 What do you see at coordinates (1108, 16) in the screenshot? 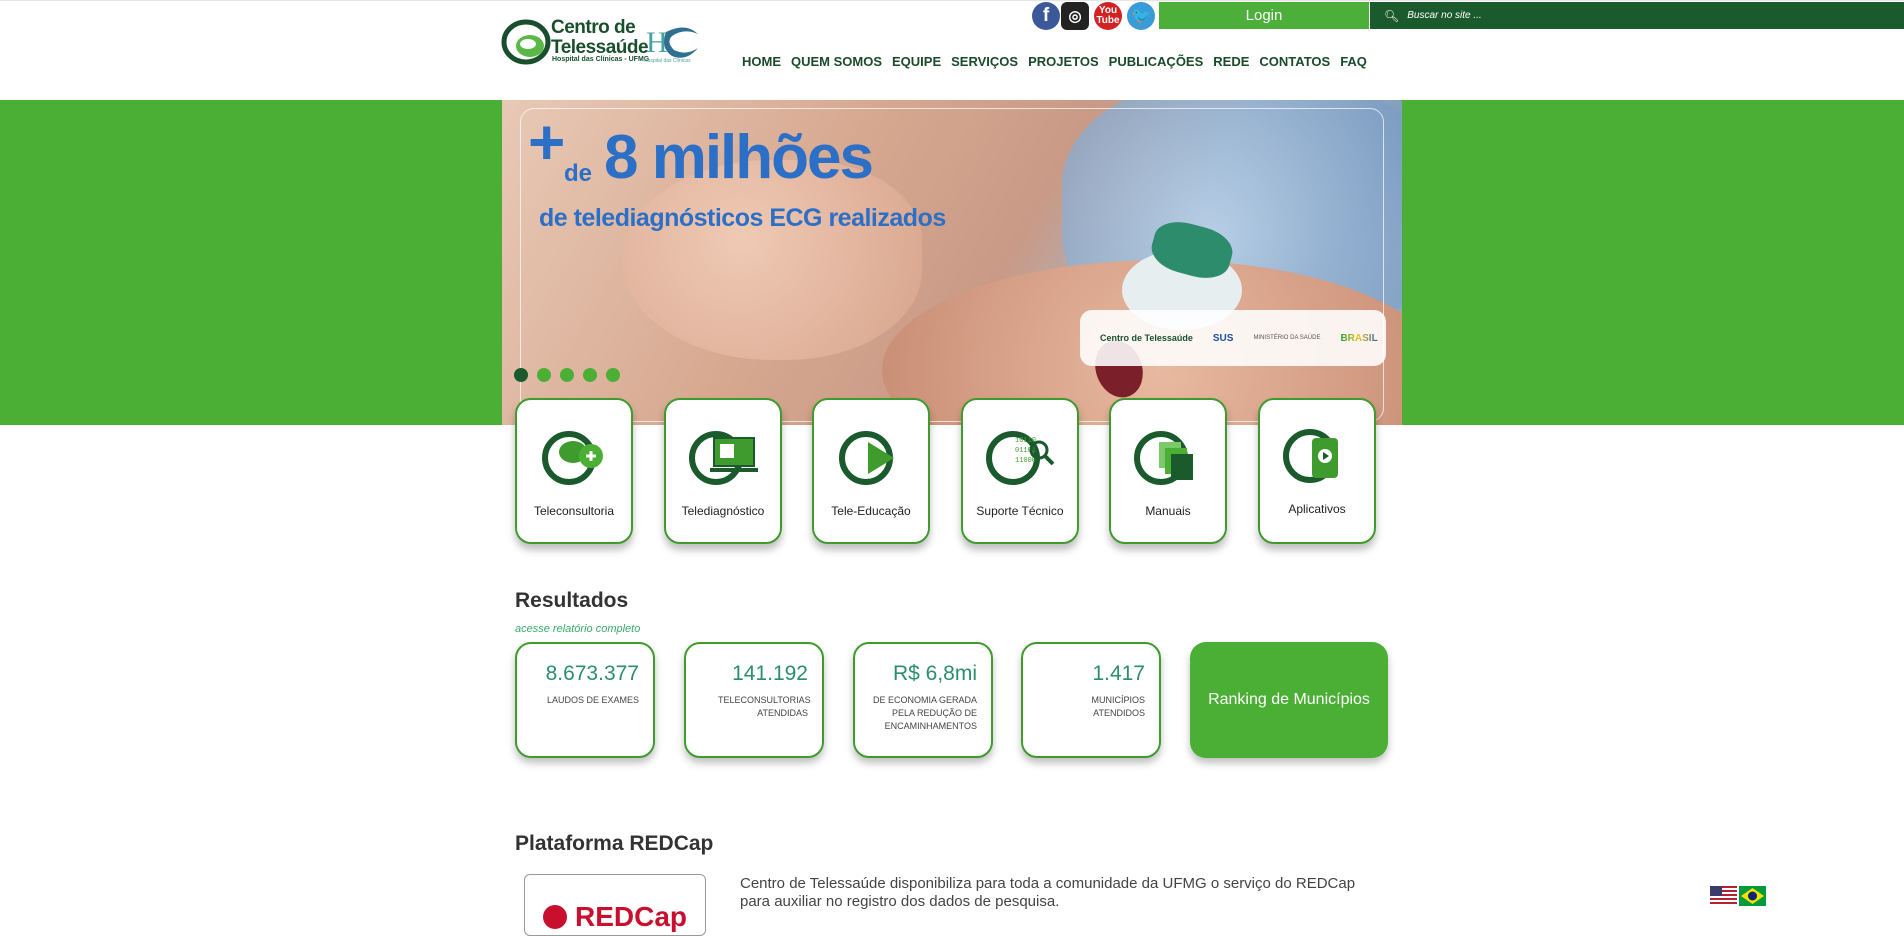
I see `youtube-icon: You Tube` at bounding box center [1108, 16].